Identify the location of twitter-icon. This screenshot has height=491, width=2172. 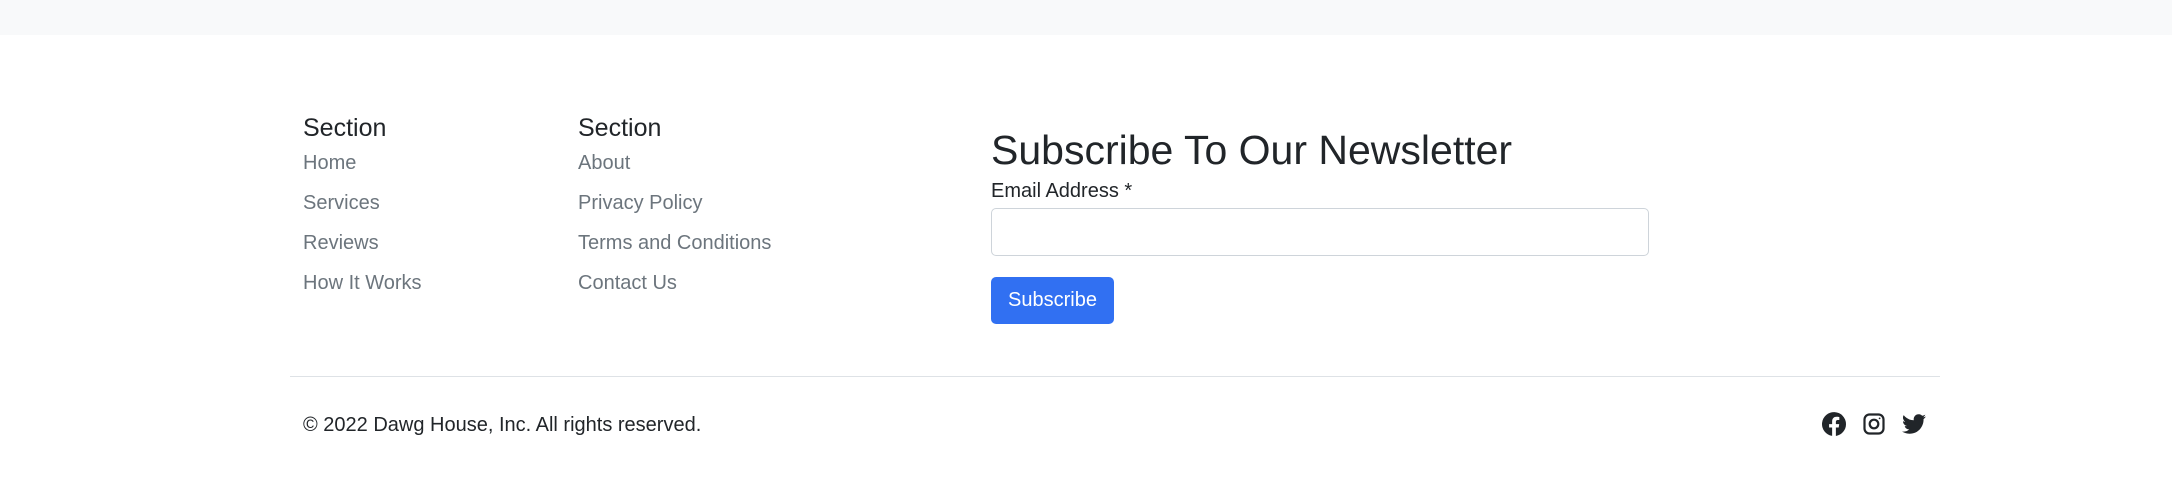
(1914, 424).